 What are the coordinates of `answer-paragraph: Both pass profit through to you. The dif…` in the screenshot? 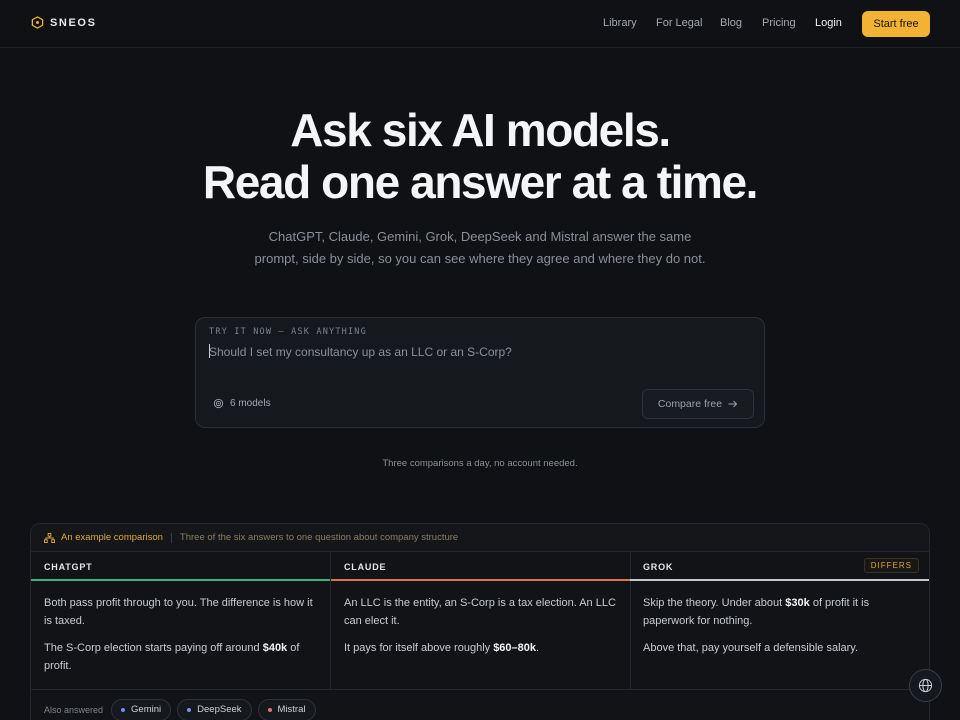 It's located at (178, 612).